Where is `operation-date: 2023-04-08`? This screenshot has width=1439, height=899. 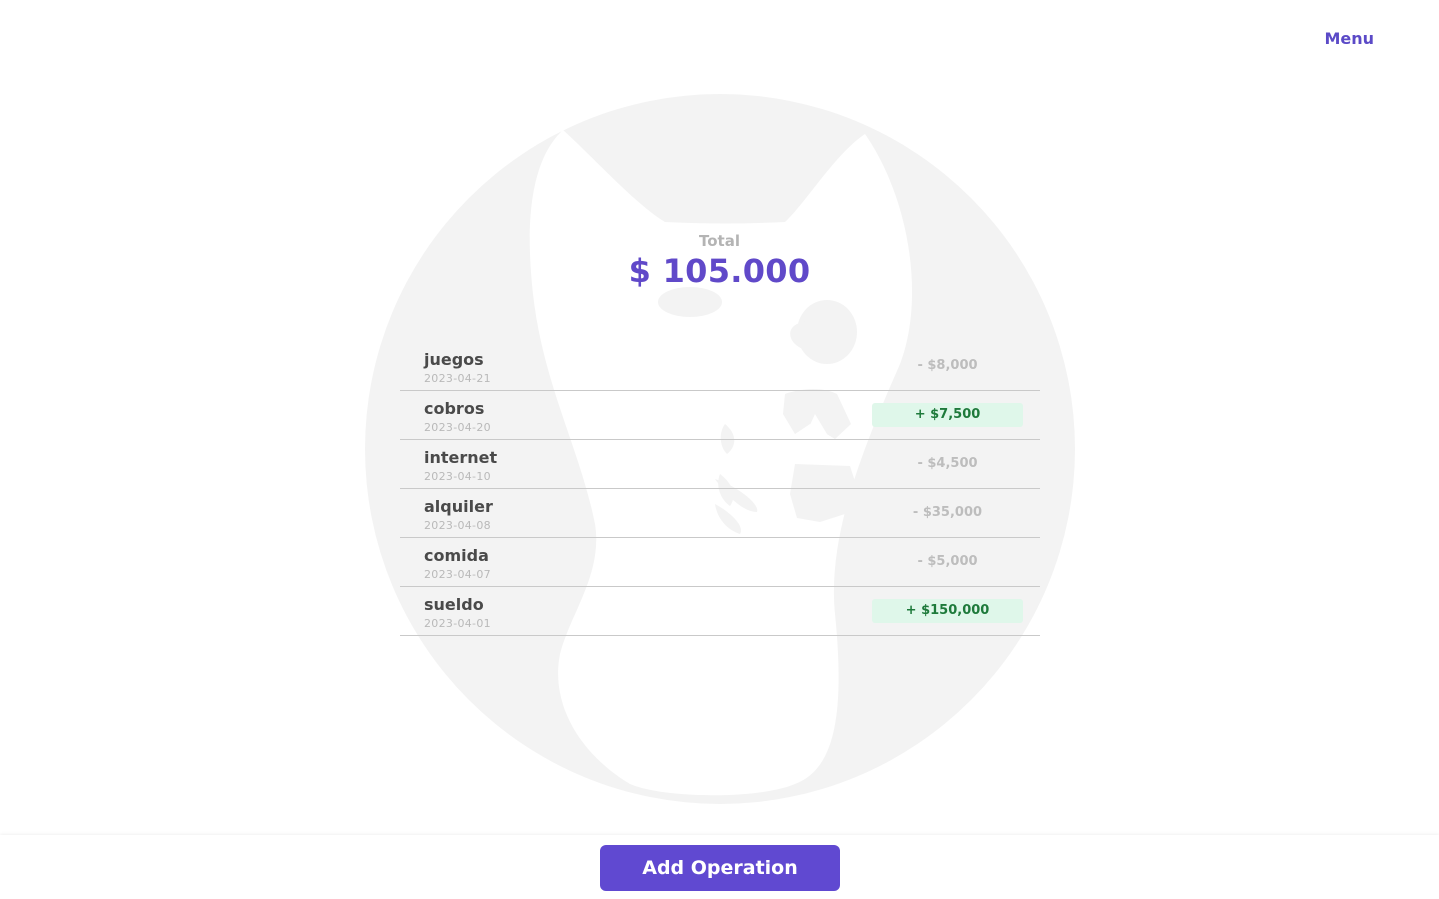 operation-date: 2023-04-08 is located at coordinates (457, 525).